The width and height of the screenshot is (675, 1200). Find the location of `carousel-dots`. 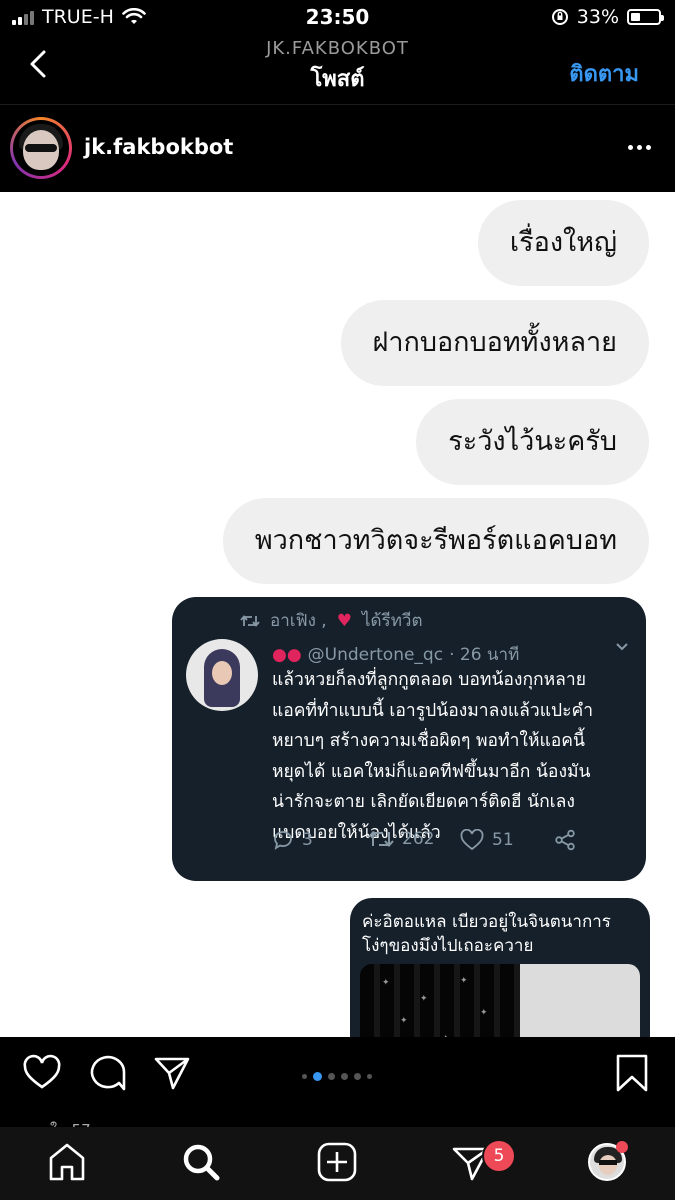

carousel-dots is located at coordinates (337, 1076).